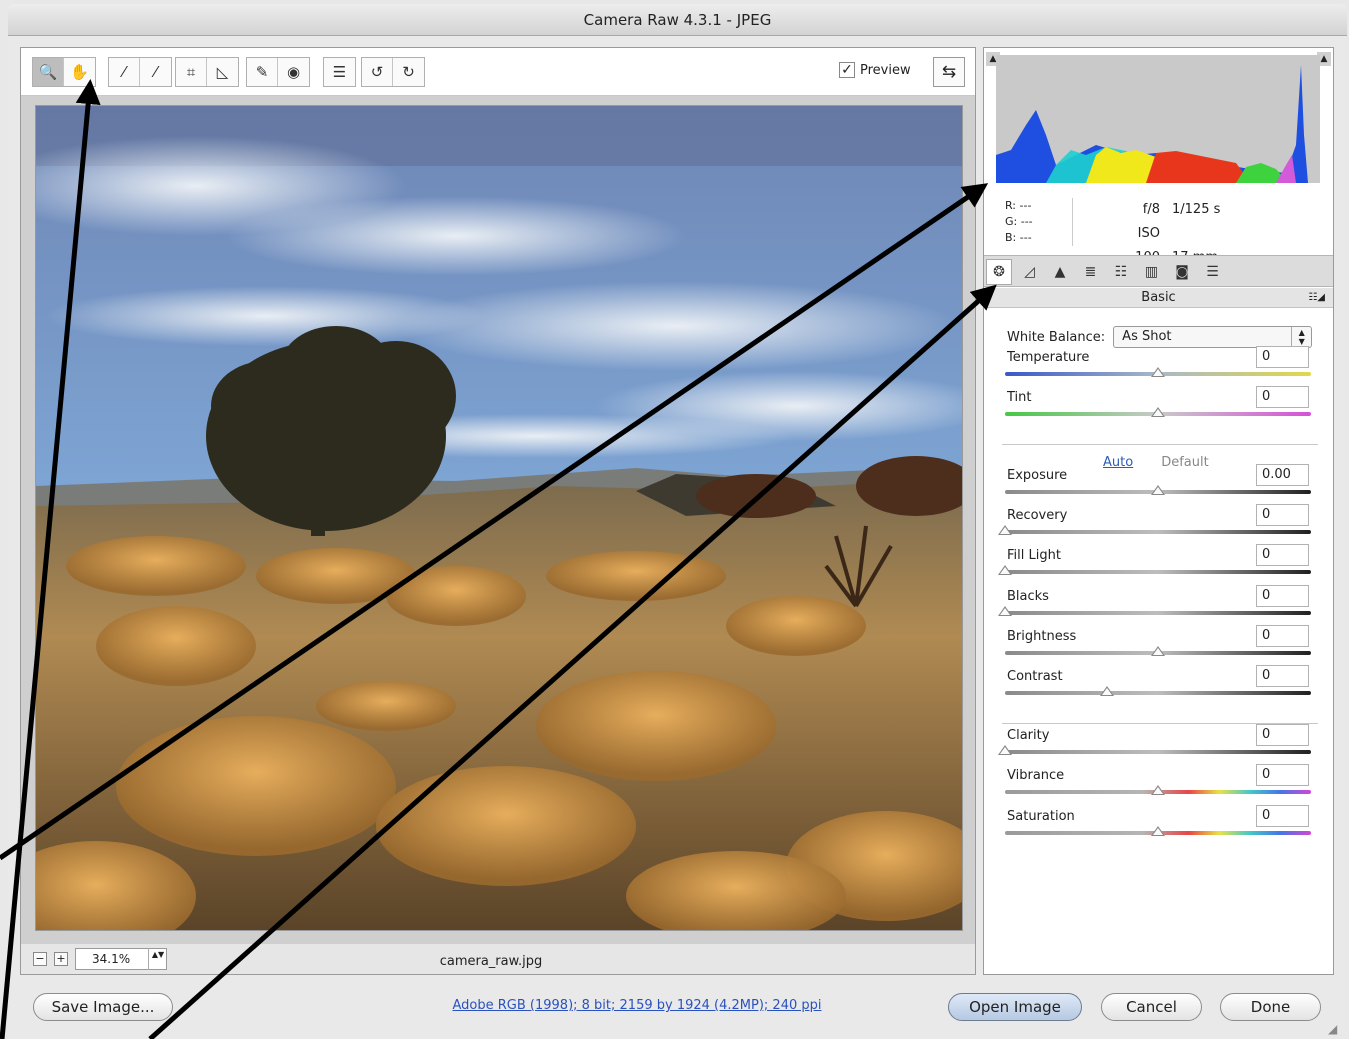 This screenshot has width=1349, height=1039. What do you see at coordinates (1316, 298) in the screenshot?
I see `panel-menu-icon: ☷◢` at bounding box center [1316, 298].